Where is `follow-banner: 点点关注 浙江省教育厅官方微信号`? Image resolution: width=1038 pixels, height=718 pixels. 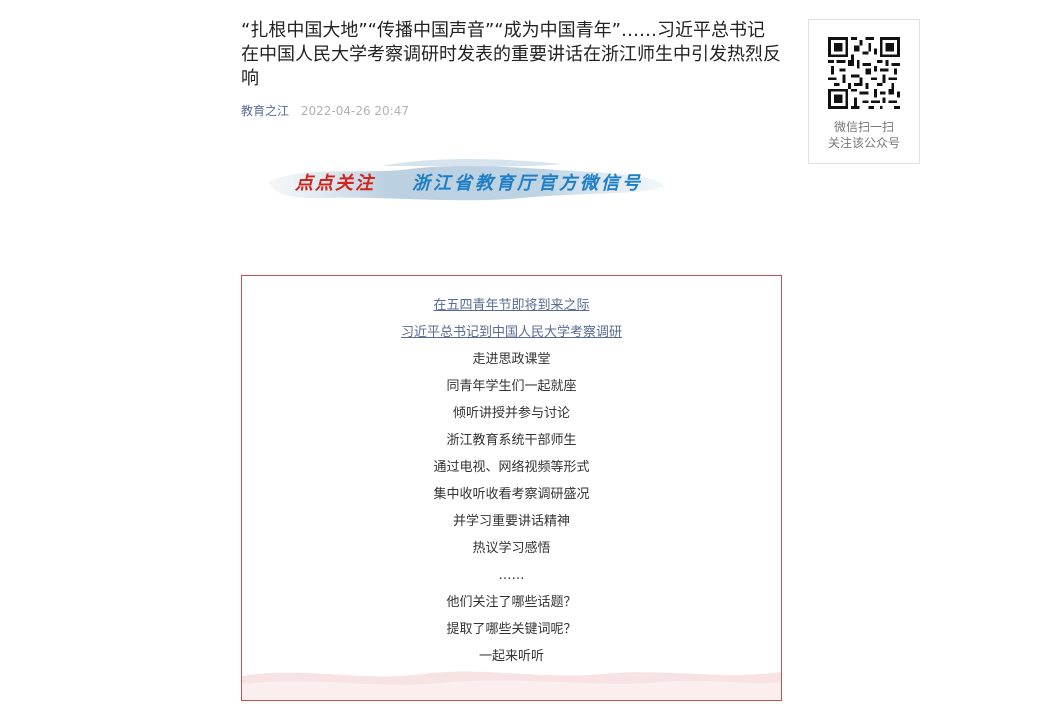
follow-banner: 点点关注 浙江省教育厅官方微信号 is located at coordinates (465, 179).